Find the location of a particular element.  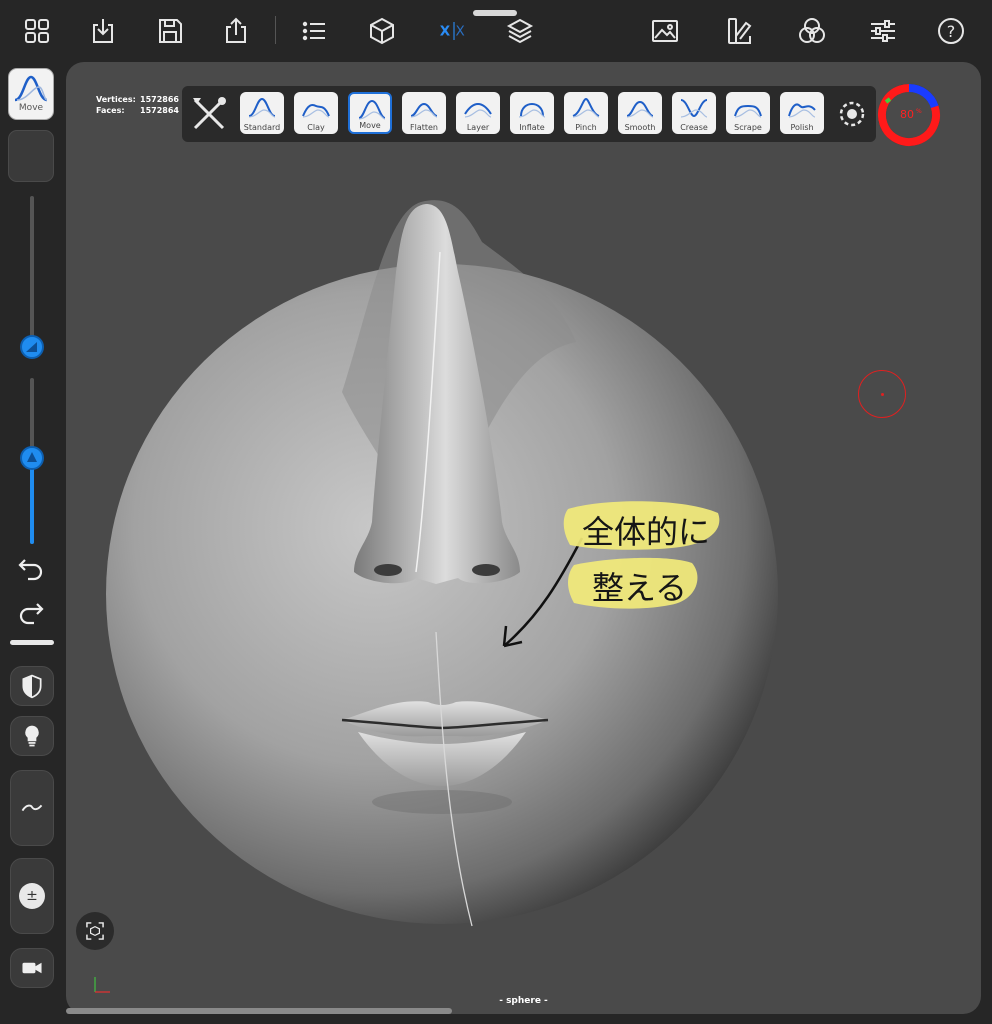

color-circles-icon is located at coordinates (812, 31).